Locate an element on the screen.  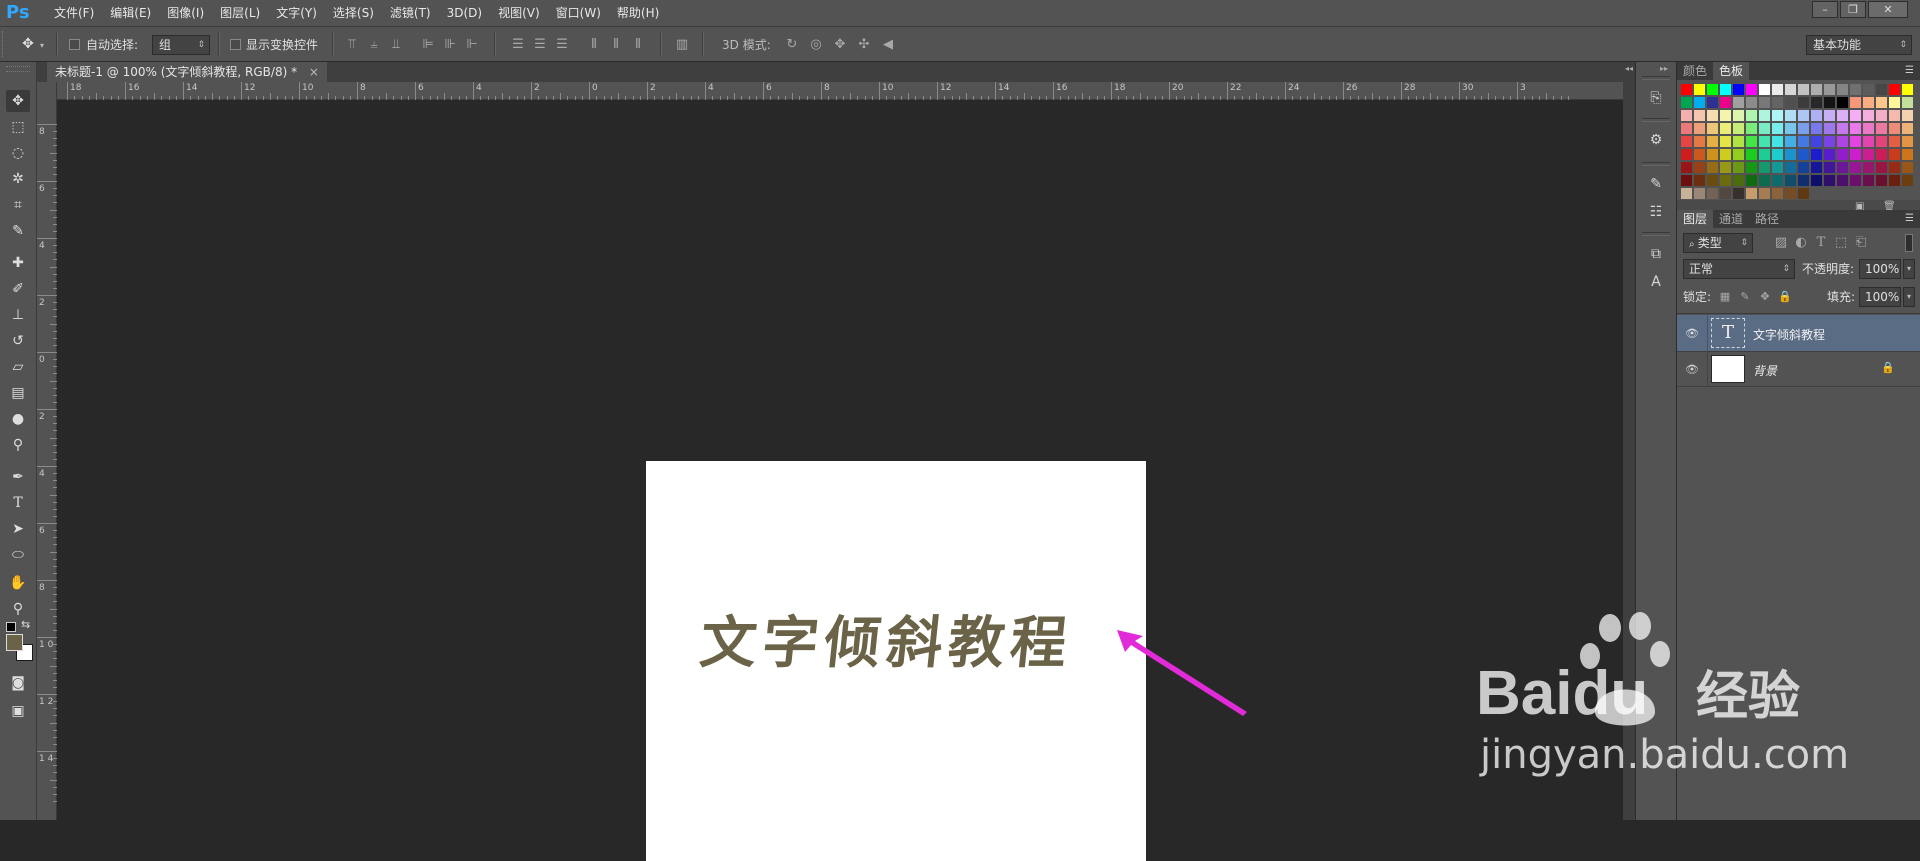
lock-transparent-pixels-icon: ▦ is located at coordinates (1725, 297).